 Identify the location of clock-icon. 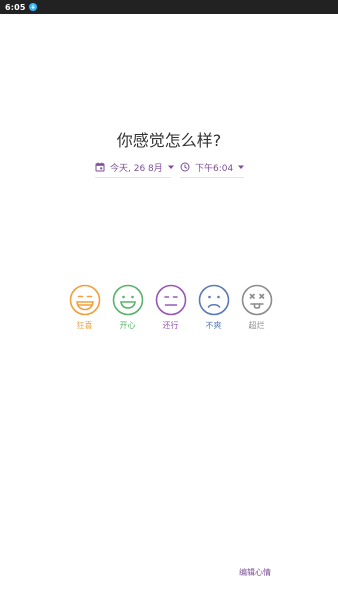
(185, 167).